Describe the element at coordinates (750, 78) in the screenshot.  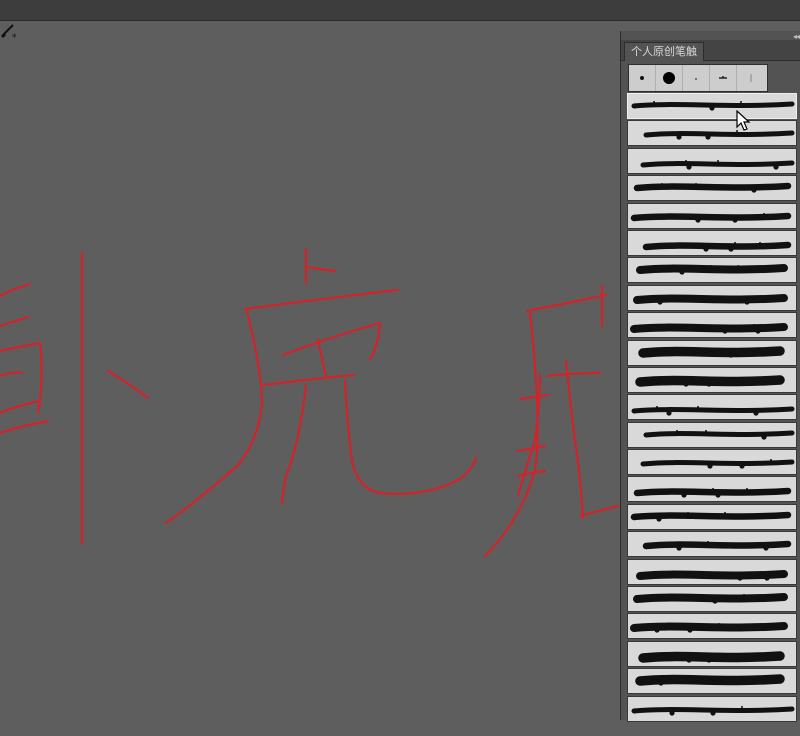
I see `line-brush-icon` at that location.